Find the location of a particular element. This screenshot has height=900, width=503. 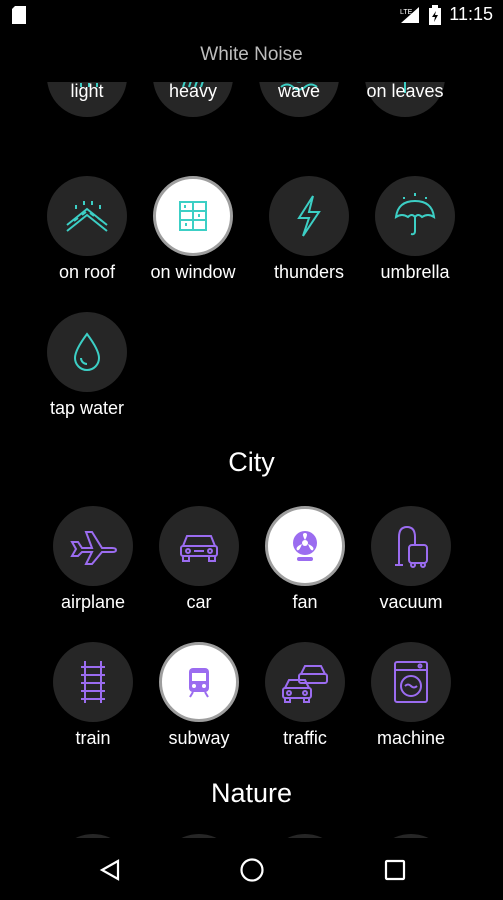

recents-icon is located at coordinates (395, 870).